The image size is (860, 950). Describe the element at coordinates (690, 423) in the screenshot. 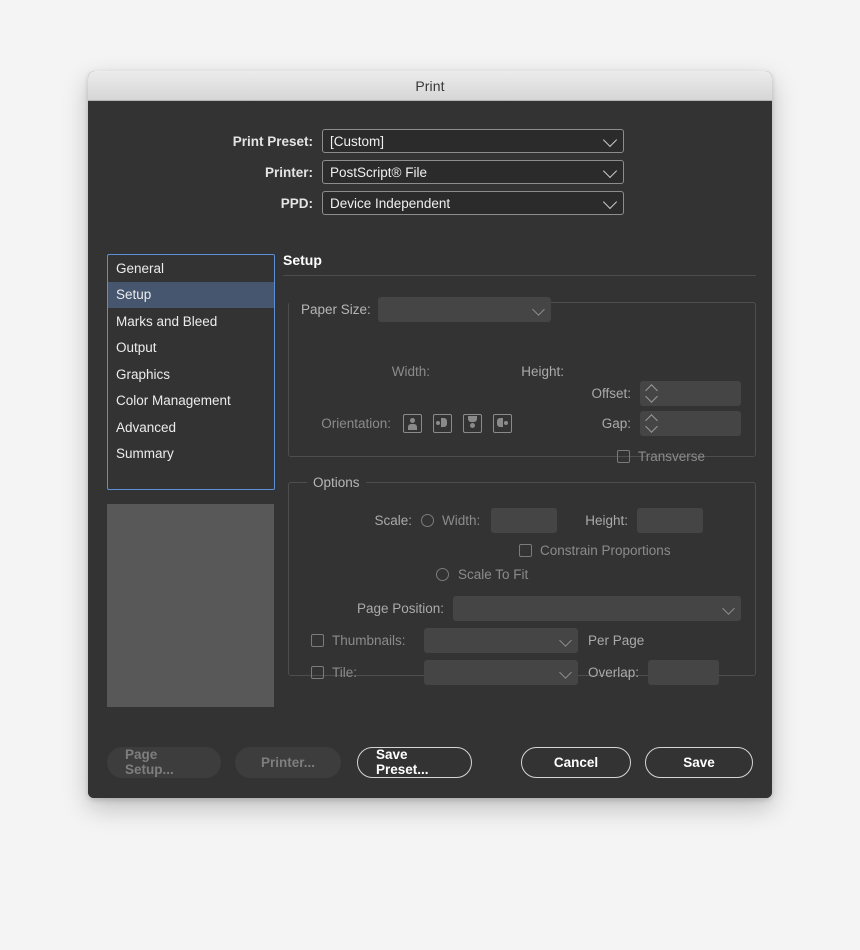

I see `gap-stepper` at that location.